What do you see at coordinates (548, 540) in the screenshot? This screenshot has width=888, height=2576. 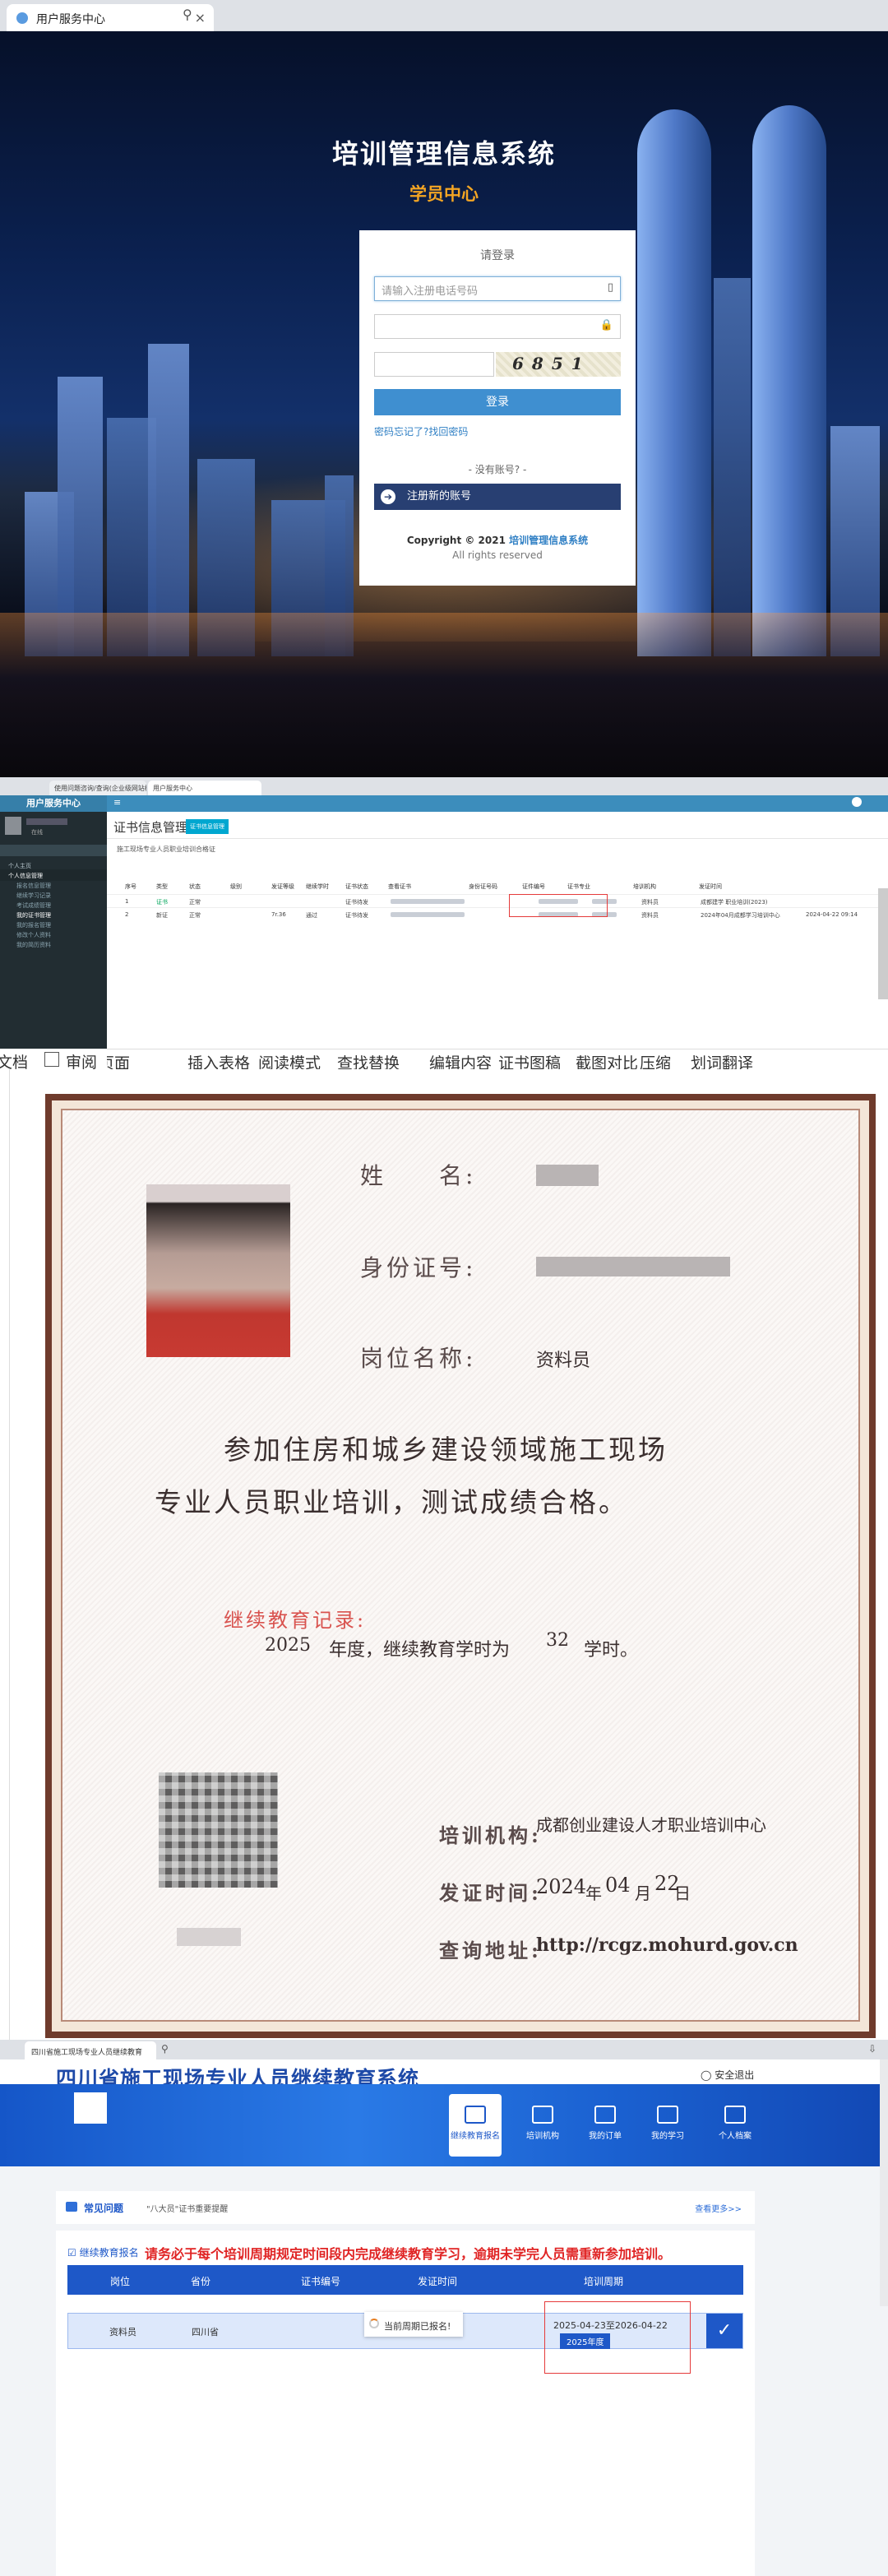 I see `copyright-org: 培训管理信息系统` at bounding box center [548, 540].